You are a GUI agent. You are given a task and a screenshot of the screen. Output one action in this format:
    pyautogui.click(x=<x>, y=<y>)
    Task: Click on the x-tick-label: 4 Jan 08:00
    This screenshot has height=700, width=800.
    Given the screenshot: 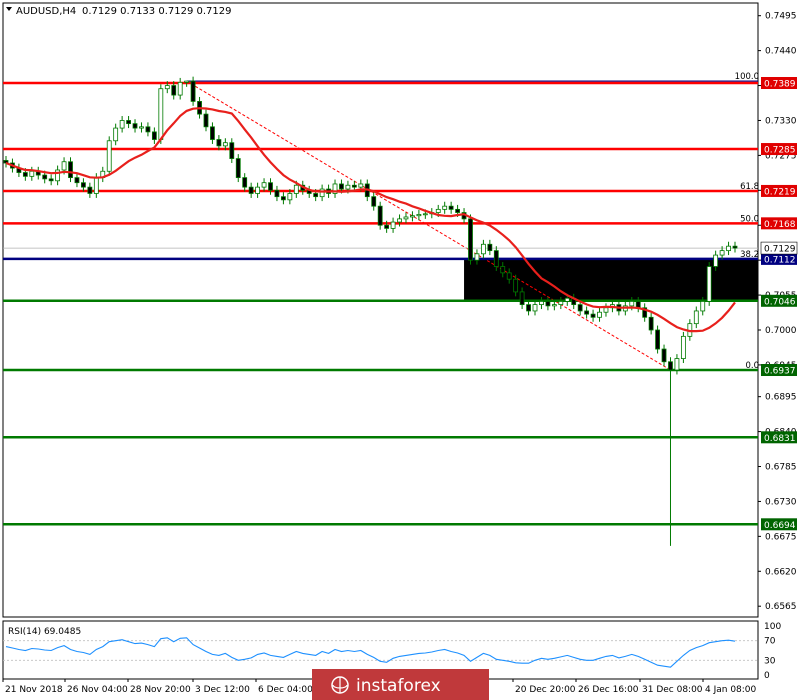 What is the action you would take?
    pyautogui.click(x=731, y=690)
    